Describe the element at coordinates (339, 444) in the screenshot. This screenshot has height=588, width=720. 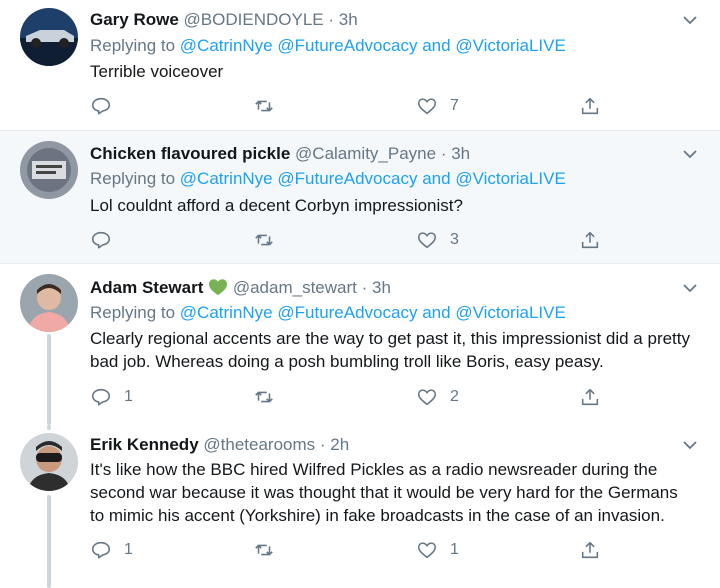
I see `timestamp: 2h` at that location.